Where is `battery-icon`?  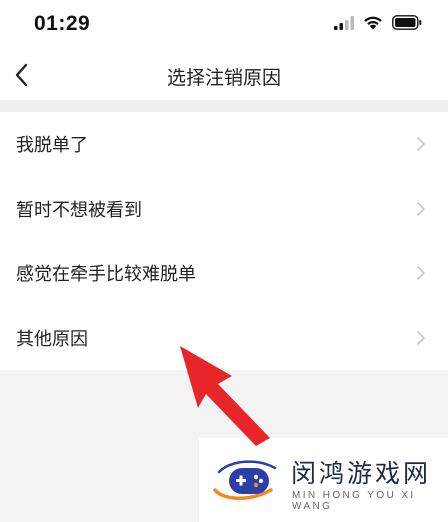
battery-icon is located at coordinates (407, 22).